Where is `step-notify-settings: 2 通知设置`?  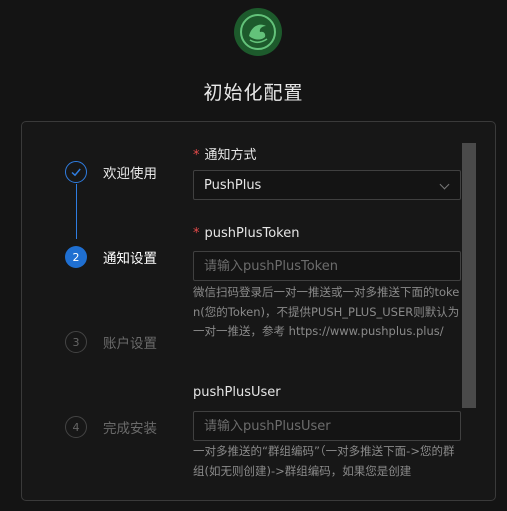
step-notify-settings: 2 通知设置 is located at coordinates (111, 257).